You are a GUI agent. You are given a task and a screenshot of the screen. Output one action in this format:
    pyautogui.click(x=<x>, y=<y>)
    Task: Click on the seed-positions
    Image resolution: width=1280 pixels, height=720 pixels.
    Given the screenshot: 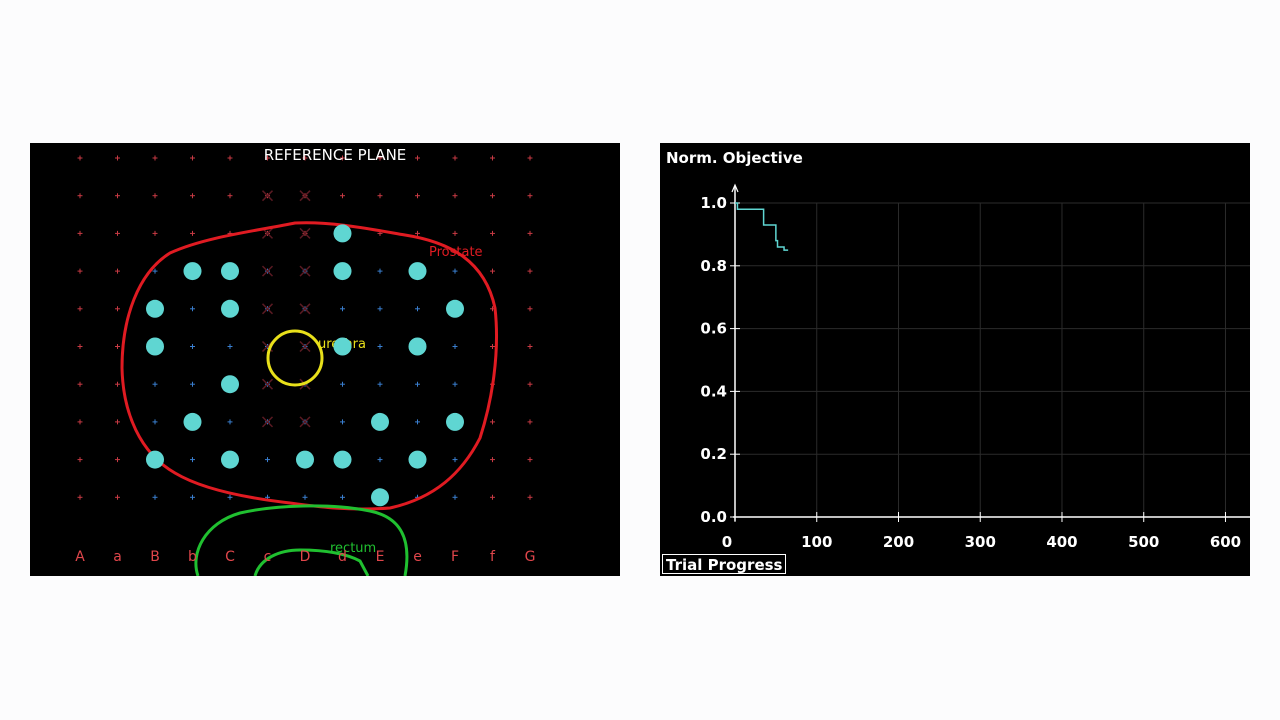 What is the action you would take?
    pyautogui.click(x=305, y=365)
    